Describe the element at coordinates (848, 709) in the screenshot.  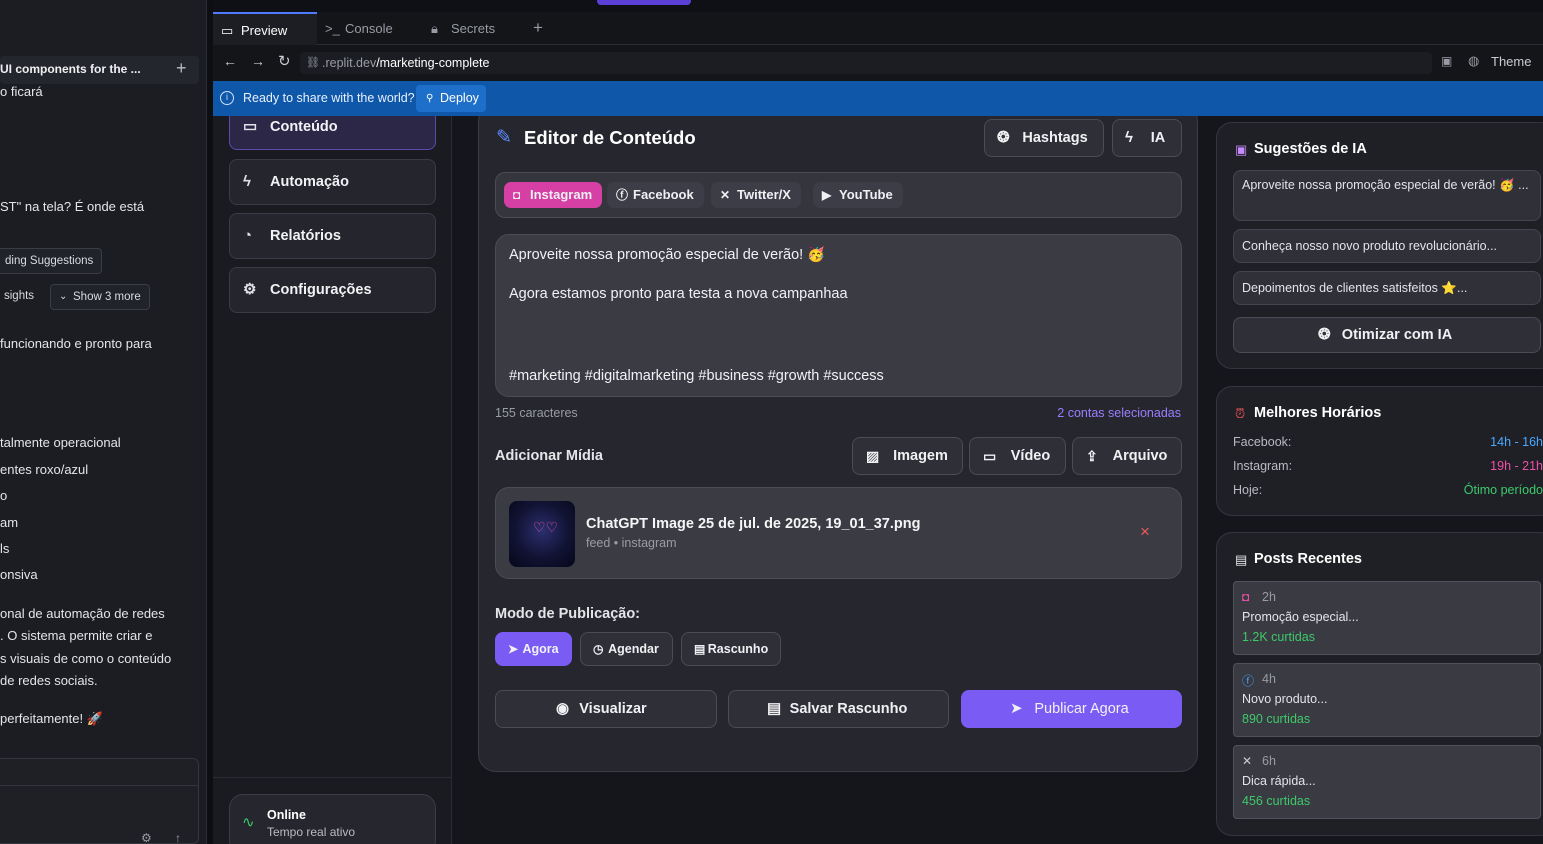
I see `save-draft-label: Salvar Rascunho` at that location.